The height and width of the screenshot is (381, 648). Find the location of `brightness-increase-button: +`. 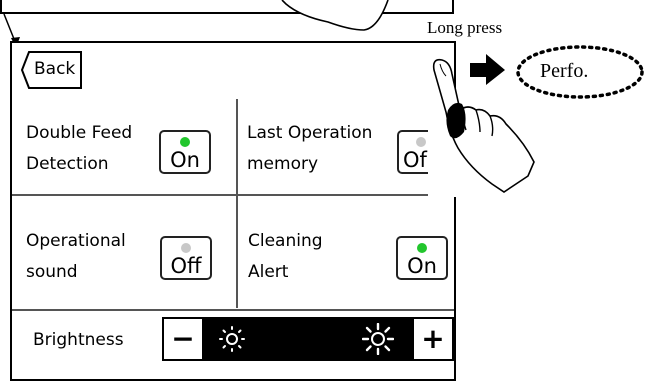

brightness-increase-button: + is located at coordinates (433, 339).